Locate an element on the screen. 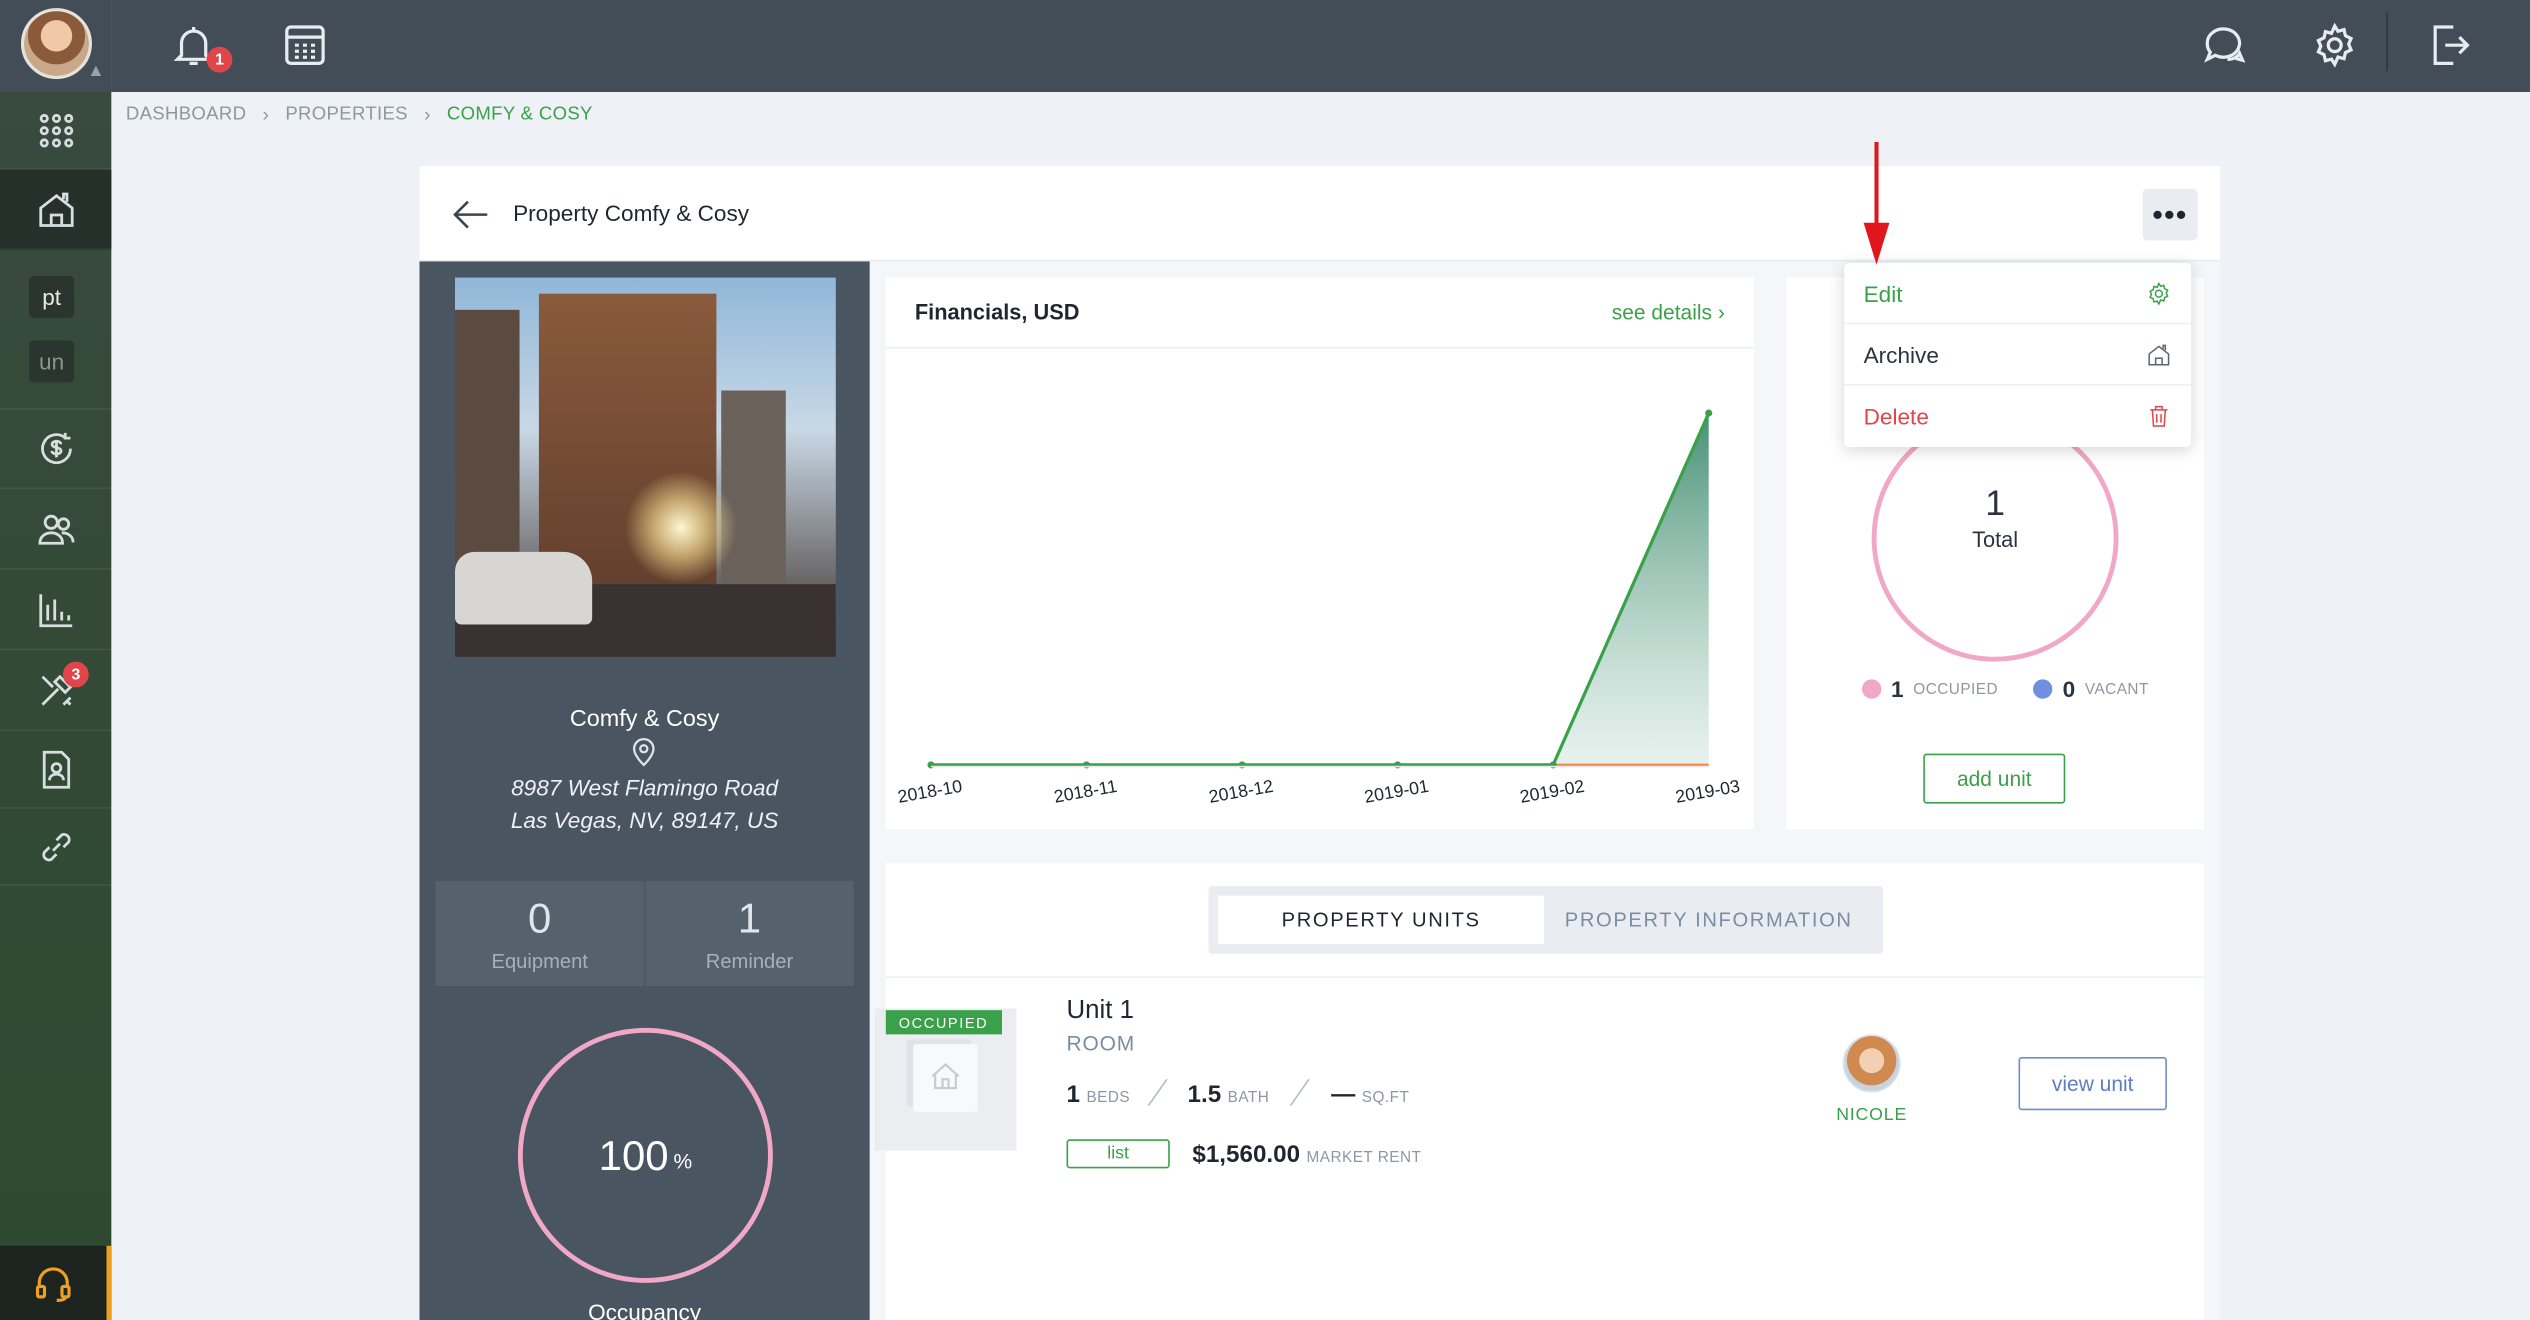 Image resolution: width=2530 pixels, height=1320 pixels. x-tick-label: 2019-02 is located at coordinates (1552, 791).